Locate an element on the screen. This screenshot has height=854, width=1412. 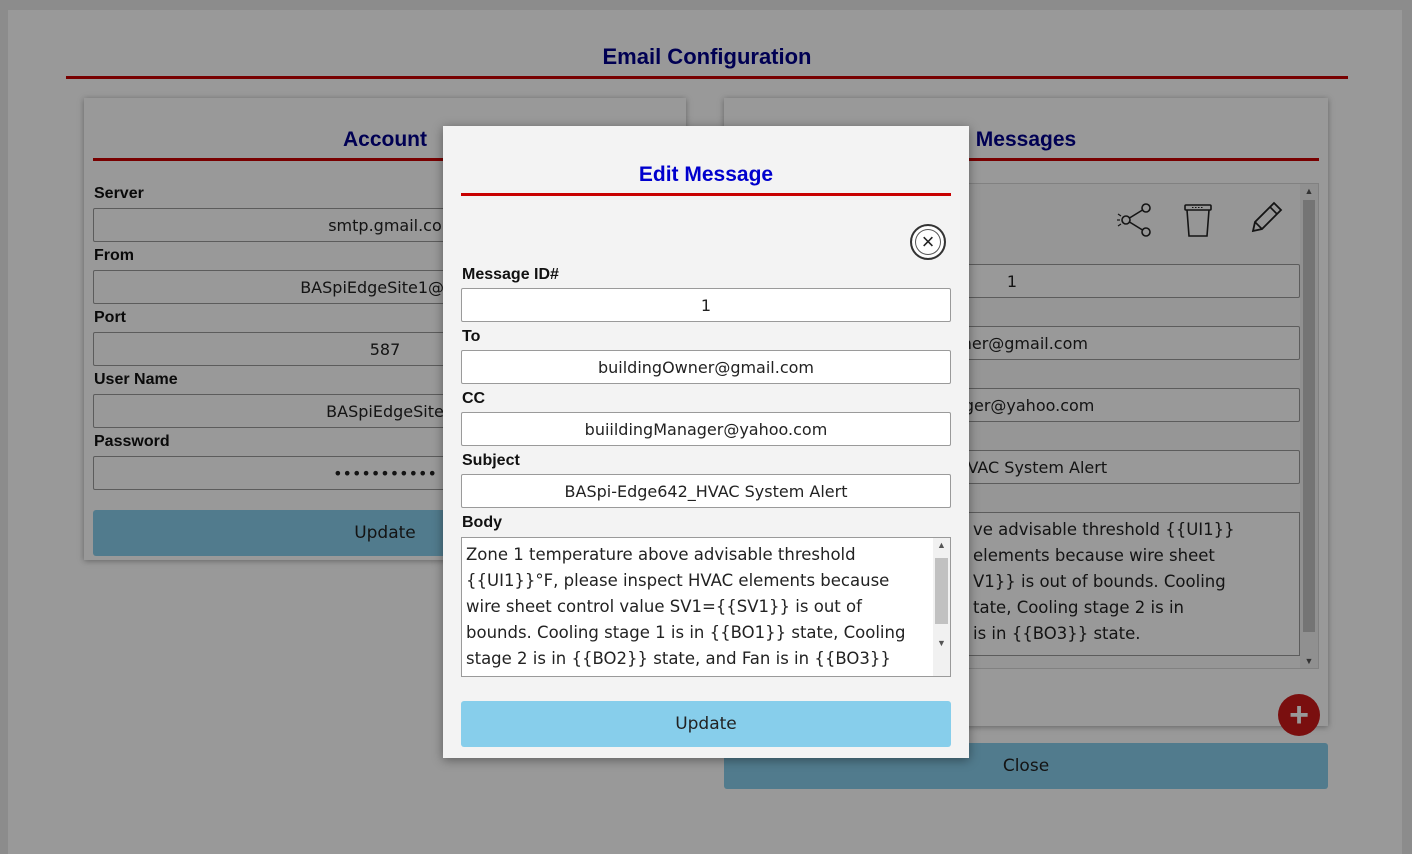
modal-subject-field: BASpi-Edge642_HVAC System Alert is located at coordinates (706, 491).